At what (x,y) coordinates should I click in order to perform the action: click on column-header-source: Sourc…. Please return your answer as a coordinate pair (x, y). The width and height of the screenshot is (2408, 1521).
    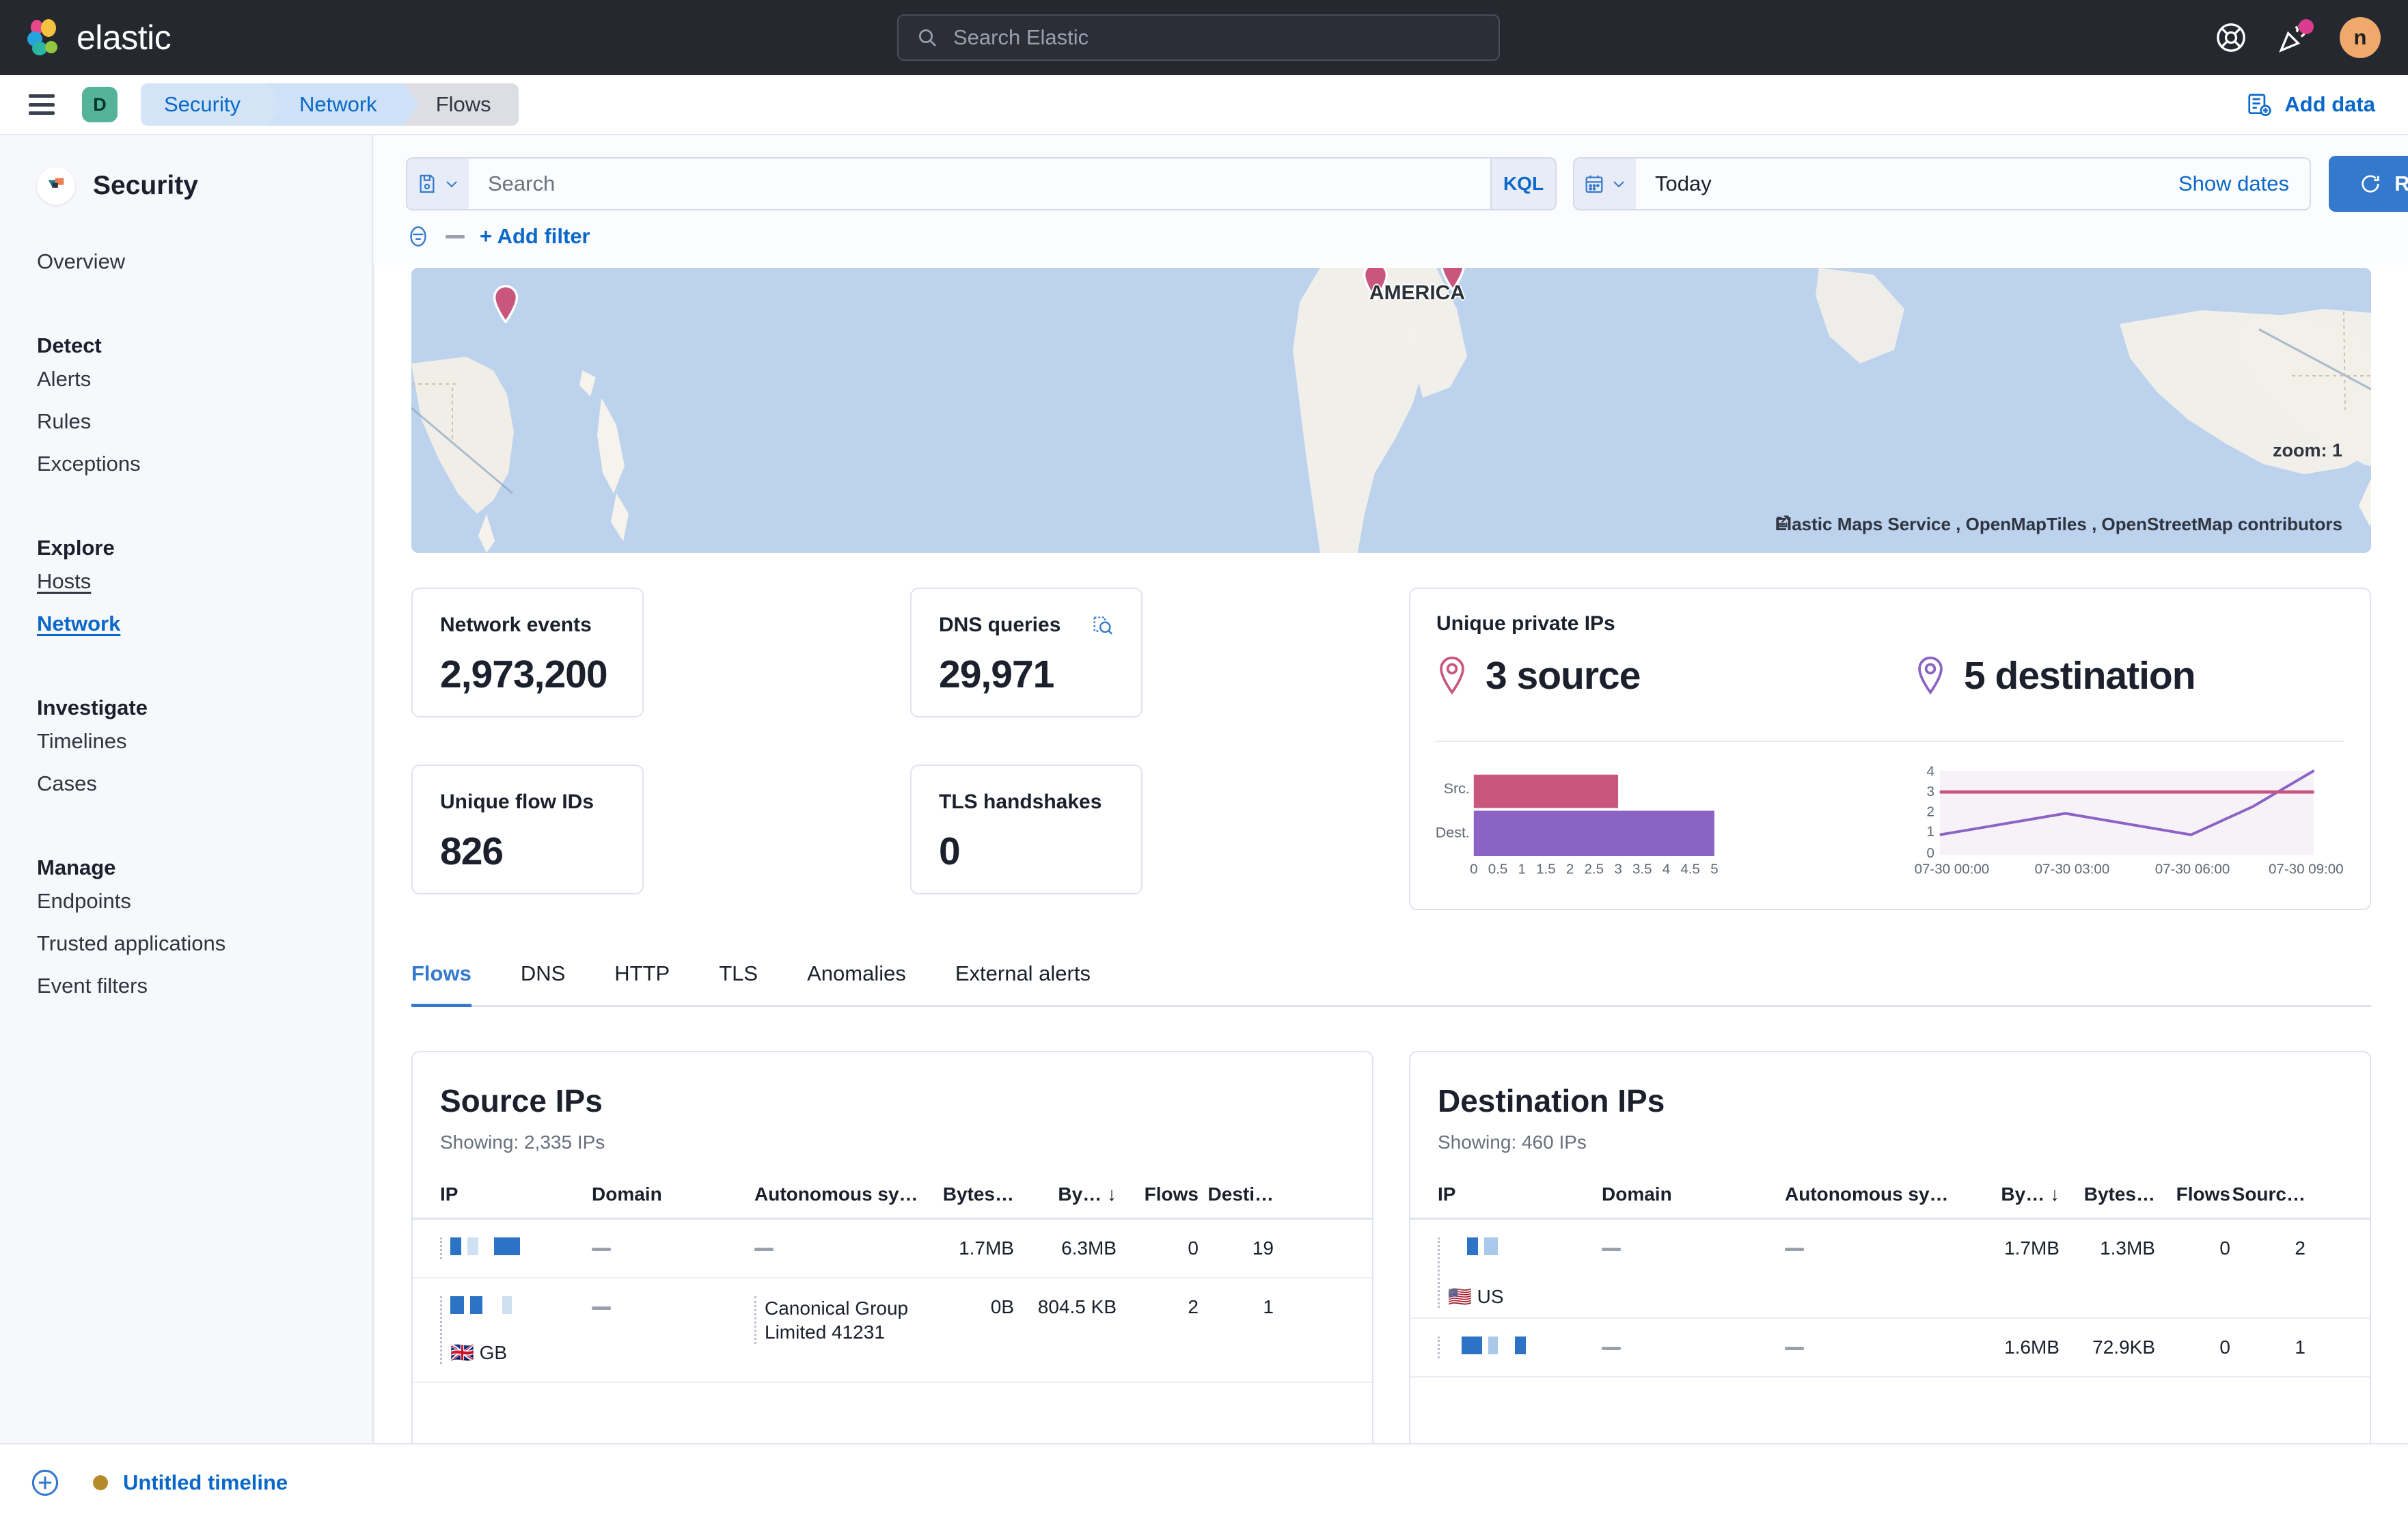
    Looking at the image, I should click on (2268, 1194).